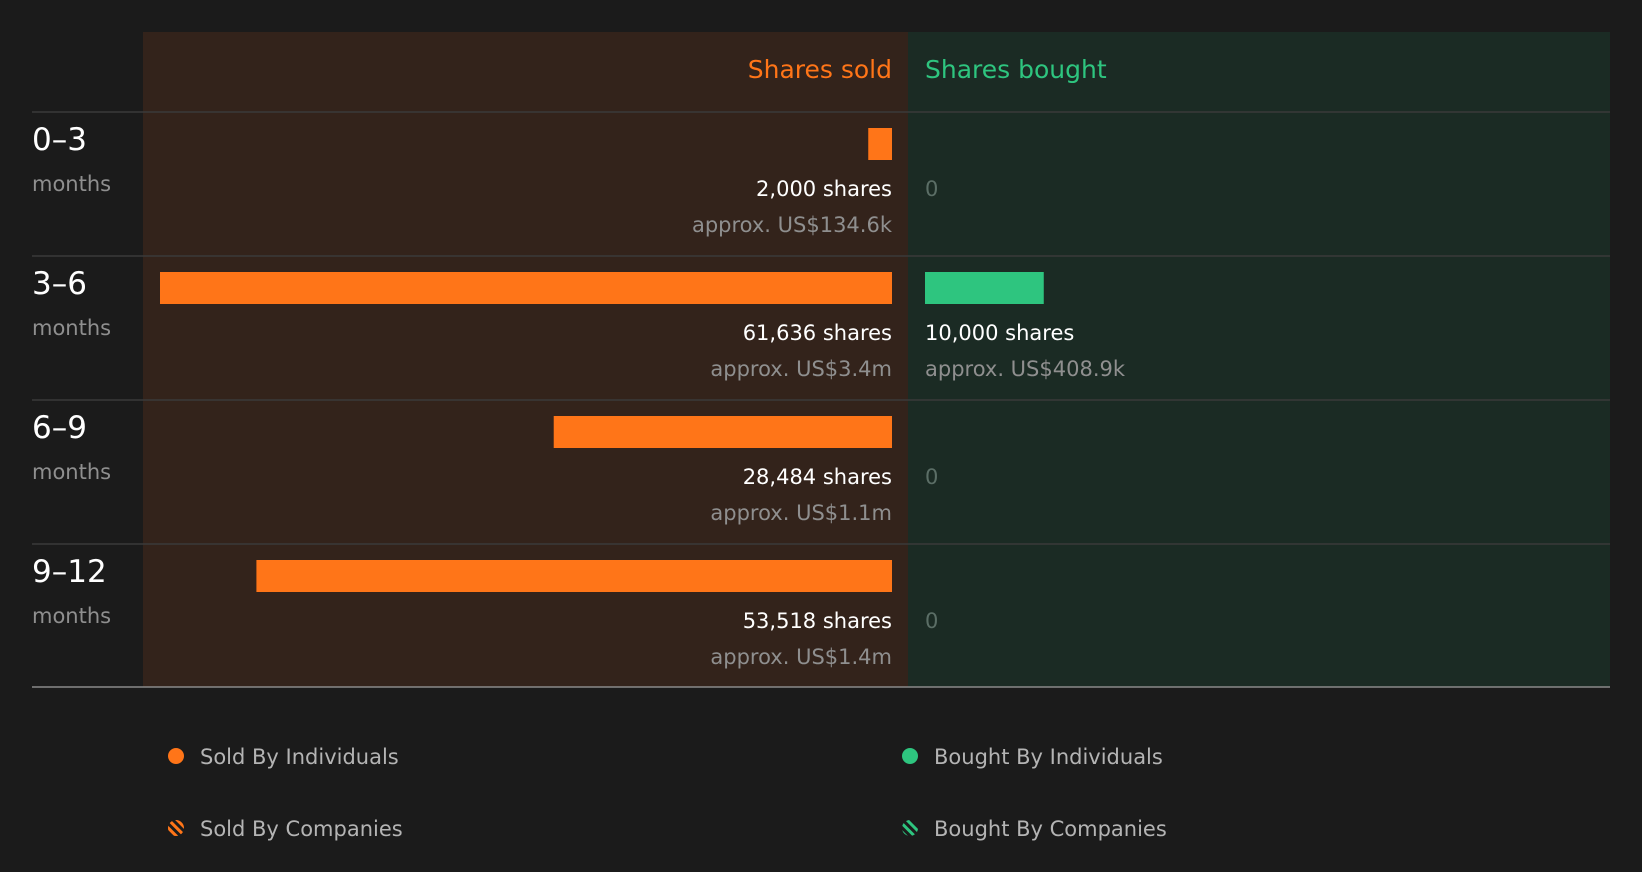 The width and height of the screenshot is (1642, 872). What do you see at coordinates (1025, 369) in the screenshot?
I see `bought-value-label: approx. US$408.9k` at bounding box center [1025, 369].